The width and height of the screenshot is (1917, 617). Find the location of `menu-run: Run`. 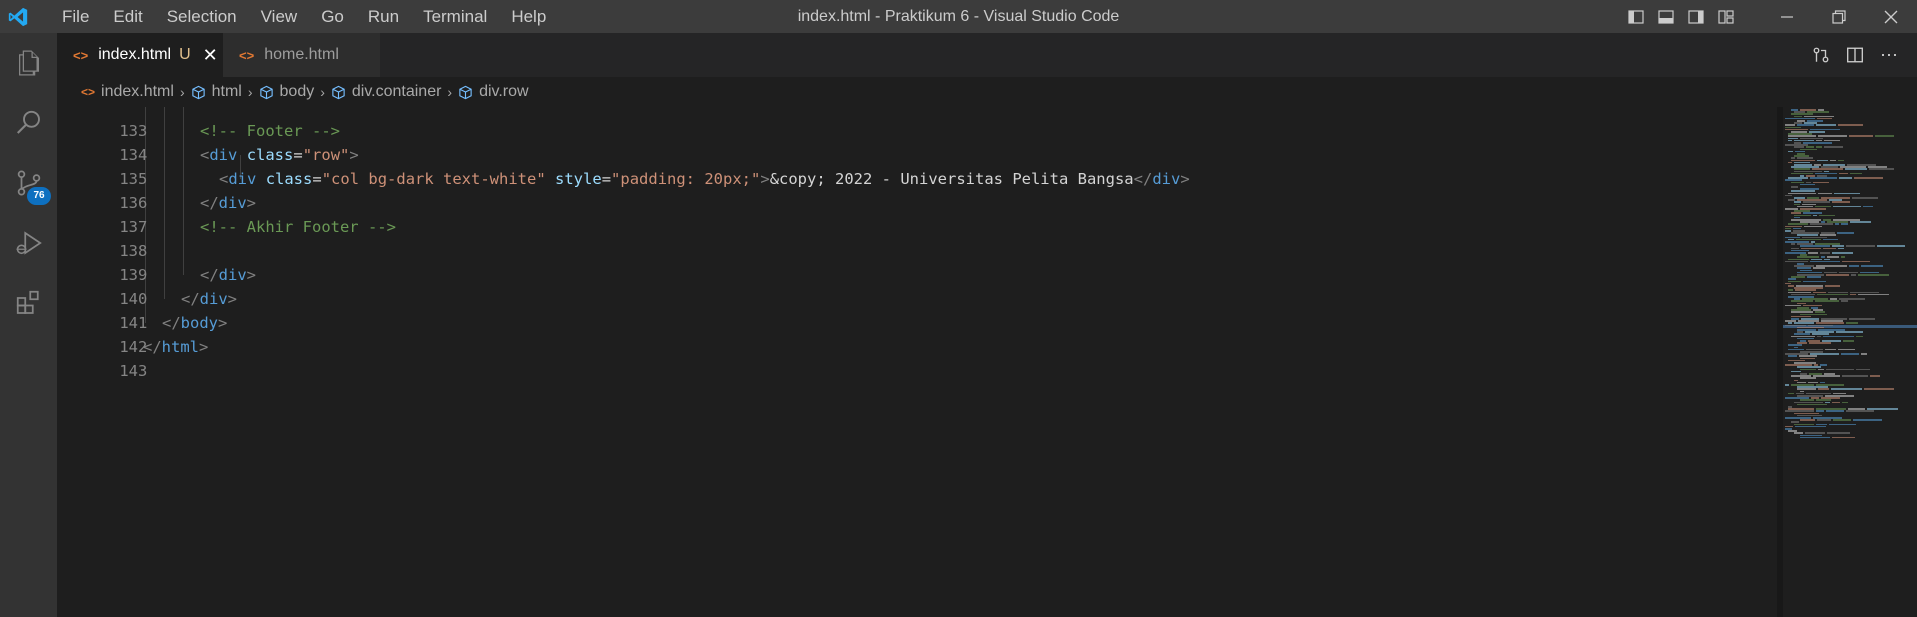

menu-run: Run is located at coordinates (383, 16).